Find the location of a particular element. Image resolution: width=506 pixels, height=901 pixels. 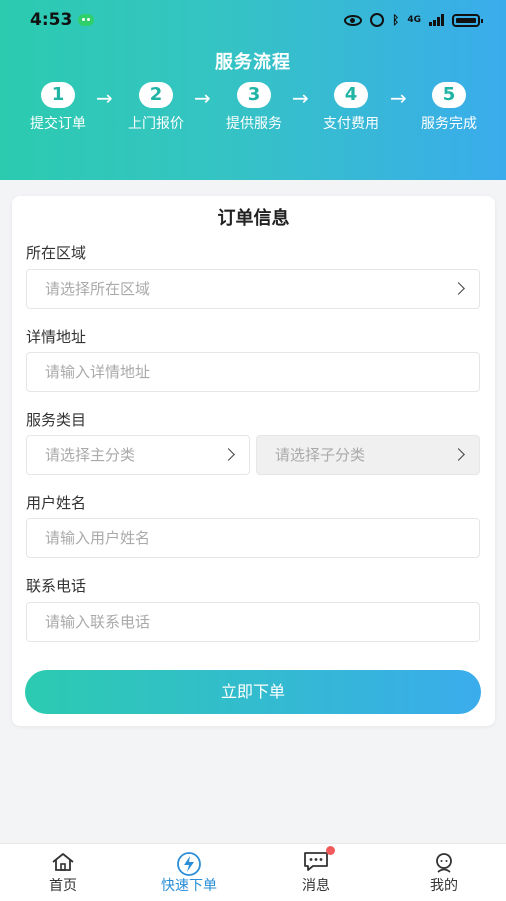

main-category-select: 请选择主分类 is located at coordinates (138, 455).